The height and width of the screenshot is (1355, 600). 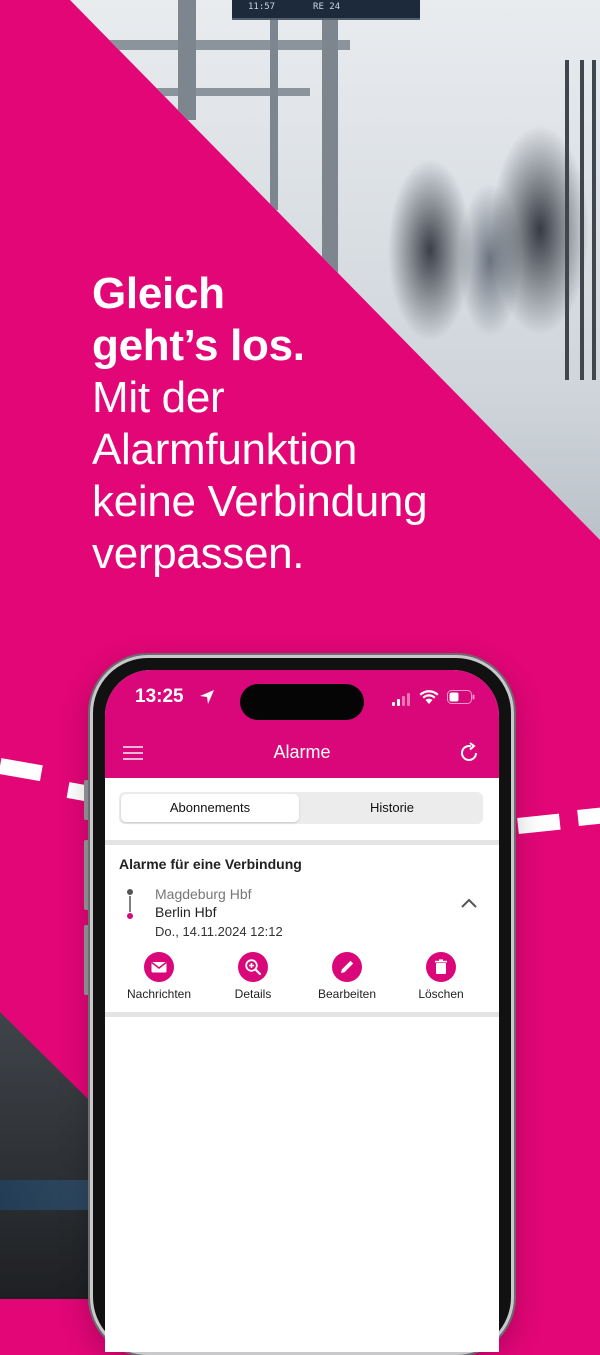 What do you see at coordinates (225, 449) in the screenshot?
I see `headline-line: Alarmfunktion` at bounding box center [225, 449].